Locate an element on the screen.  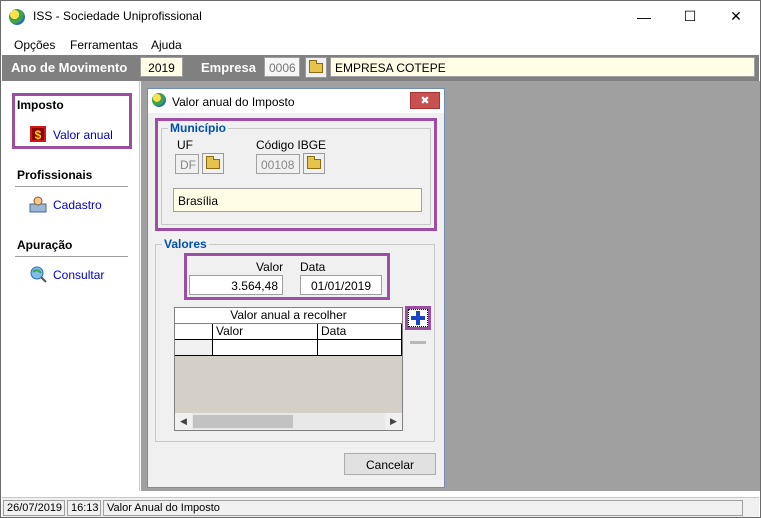
add-row-button is located at coordinates (418, 318).